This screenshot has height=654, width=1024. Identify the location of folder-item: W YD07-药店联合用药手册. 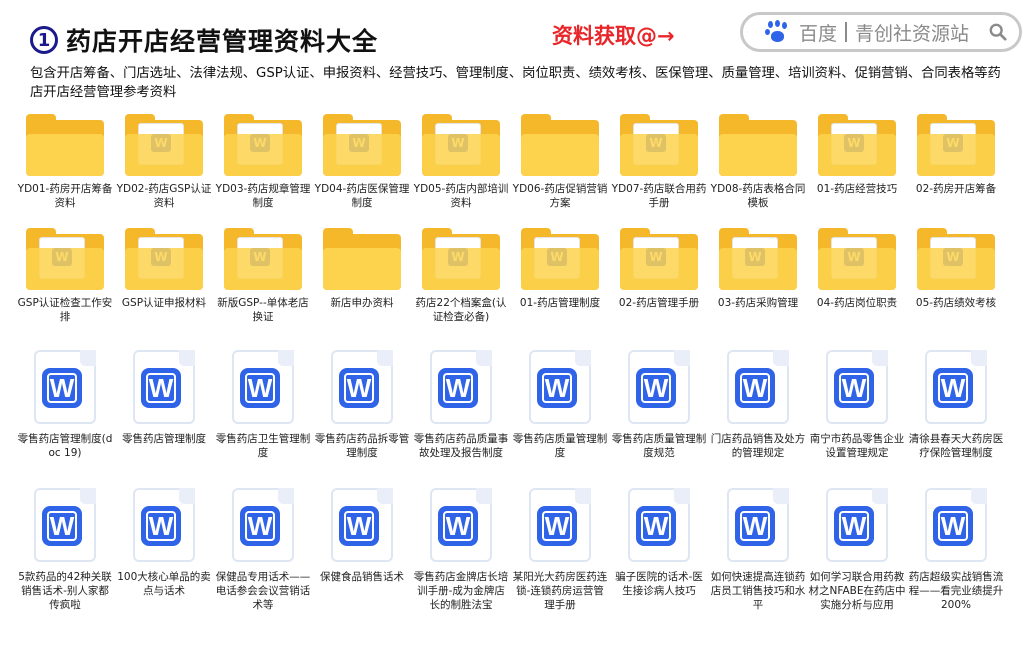
(659, 161).